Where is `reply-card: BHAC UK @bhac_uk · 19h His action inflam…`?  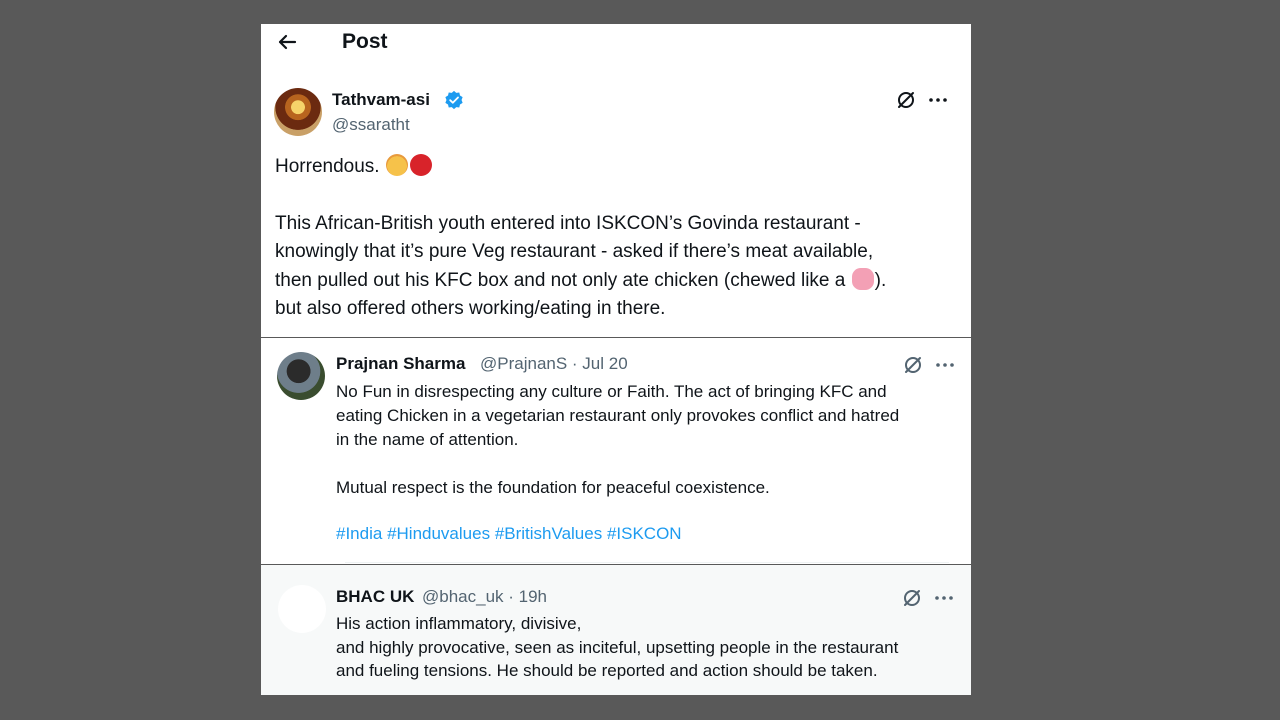 reply-card: BHAC UK @bhac_uk · 19h His action inflam… is located at coordinates (616, 630).